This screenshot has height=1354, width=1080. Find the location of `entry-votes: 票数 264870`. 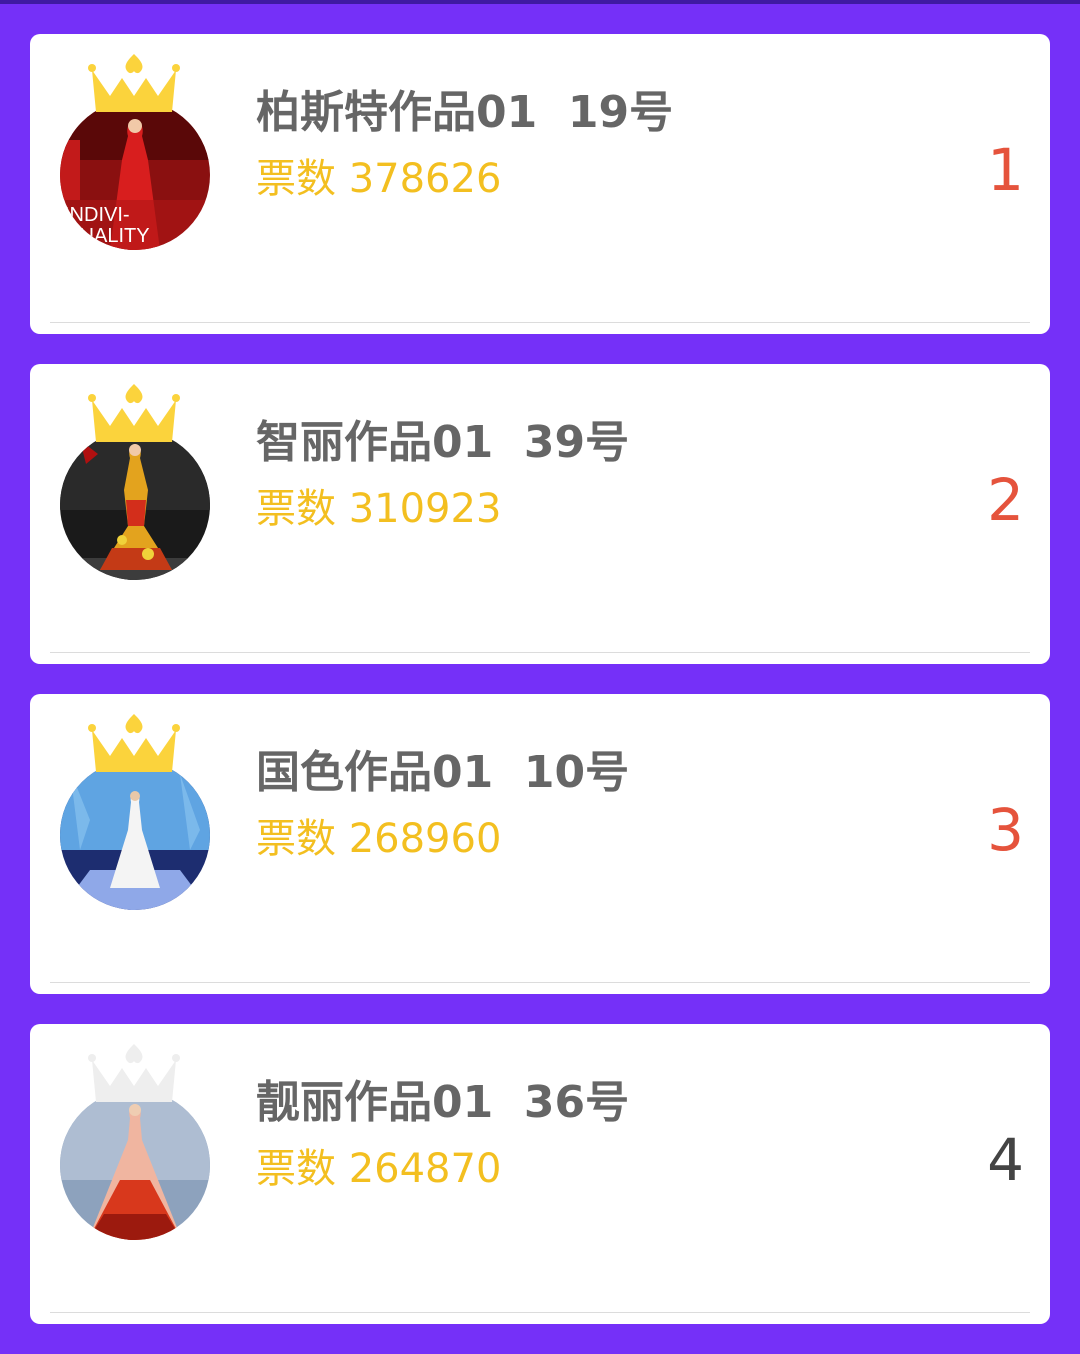

entry-votes: 票数 264870 is located at coordinates (379, 1169).